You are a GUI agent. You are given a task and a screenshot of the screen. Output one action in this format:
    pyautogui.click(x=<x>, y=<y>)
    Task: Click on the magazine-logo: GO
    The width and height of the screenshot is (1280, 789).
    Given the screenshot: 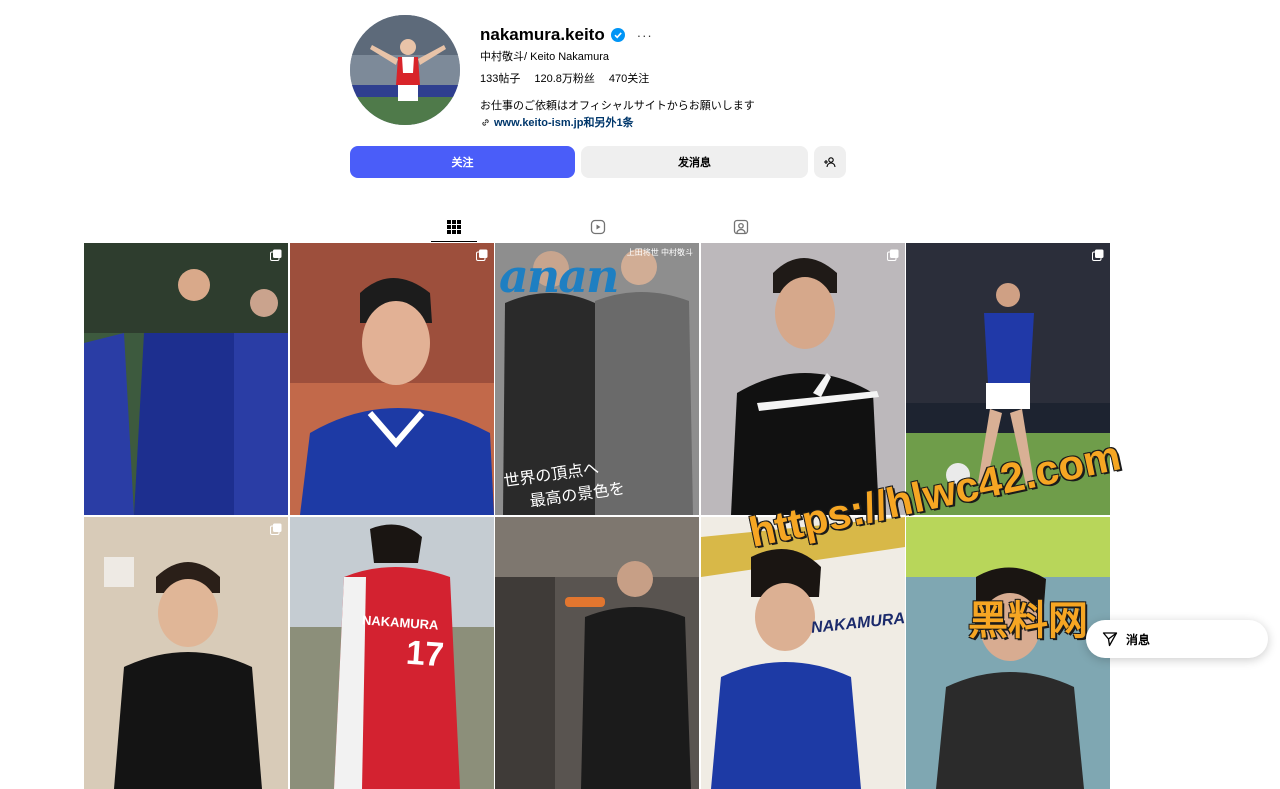 What is the action you would take?
    pyautogui.click(x=940, y=541)
    